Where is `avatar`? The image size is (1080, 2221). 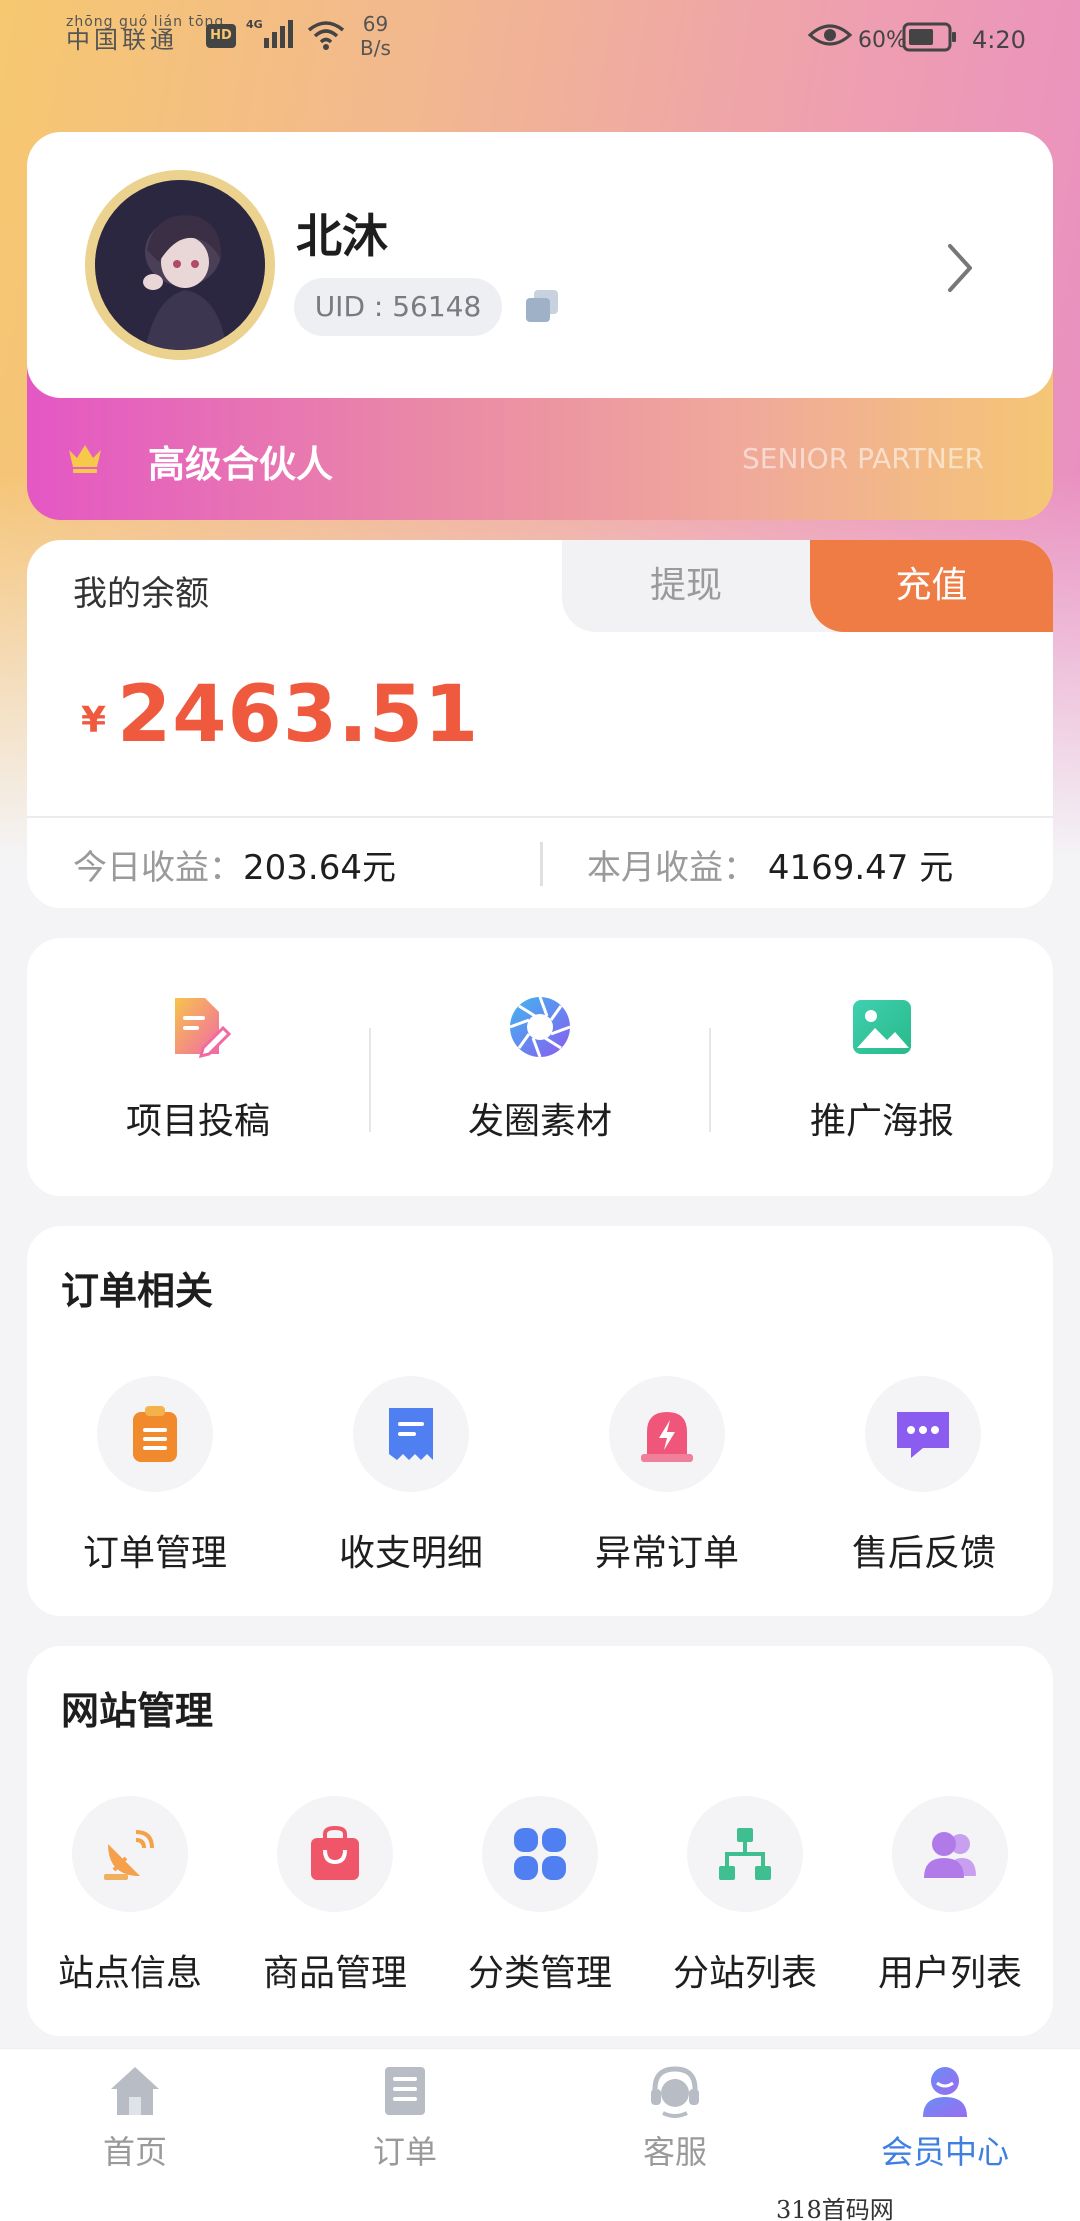
avatar is located at coordinates (180, 265).